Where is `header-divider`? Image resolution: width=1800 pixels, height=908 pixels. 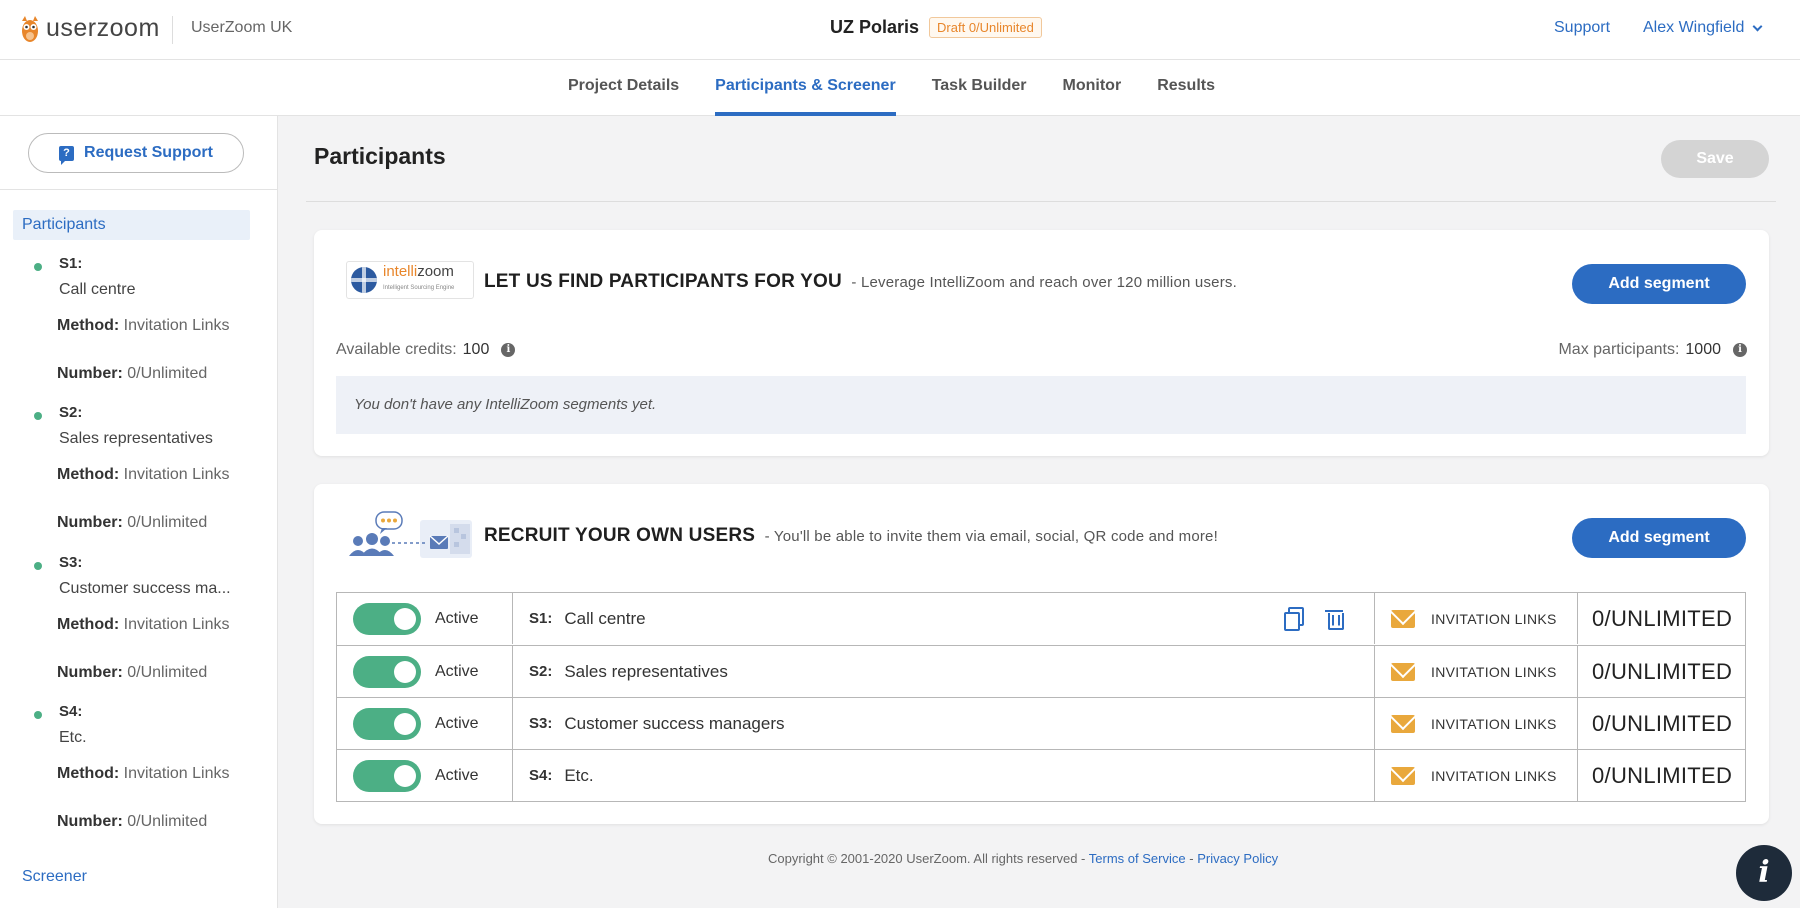
header-divider is located at coordinates (172, 30).